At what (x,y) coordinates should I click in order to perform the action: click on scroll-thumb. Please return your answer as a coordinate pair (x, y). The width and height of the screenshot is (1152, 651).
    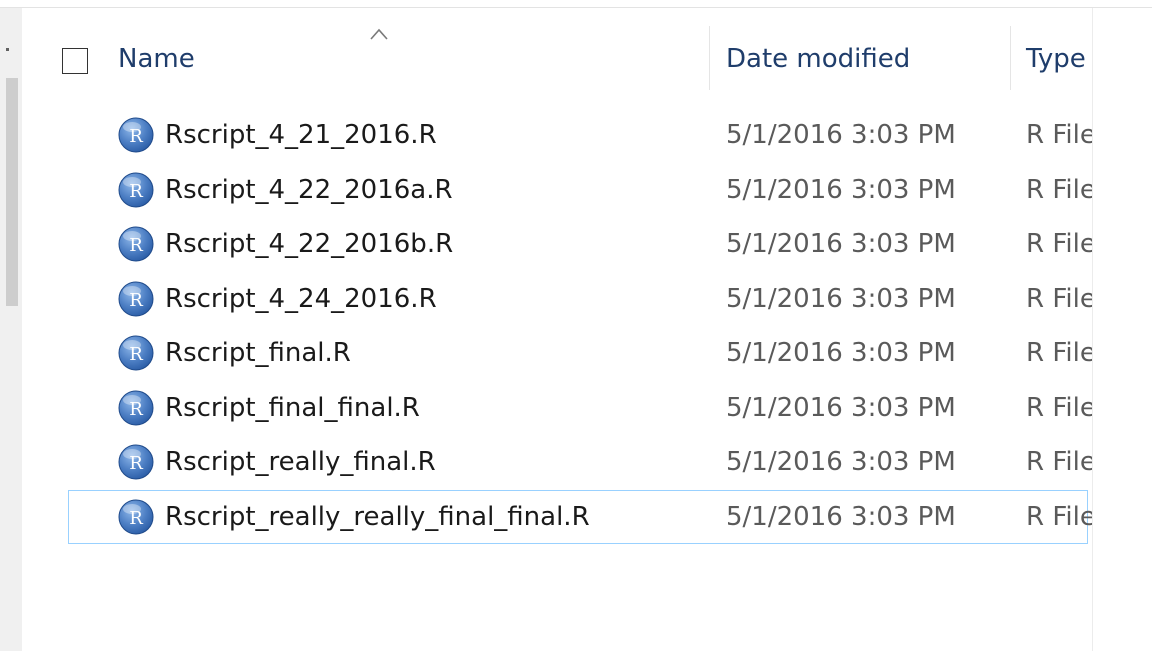
    Looking at the image, I should click on (12, 192).